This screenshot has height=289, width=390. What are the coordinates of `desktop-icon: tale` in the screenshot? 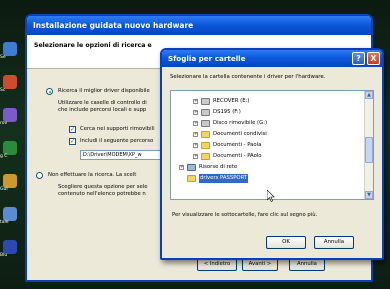 It's located at (11, 216).